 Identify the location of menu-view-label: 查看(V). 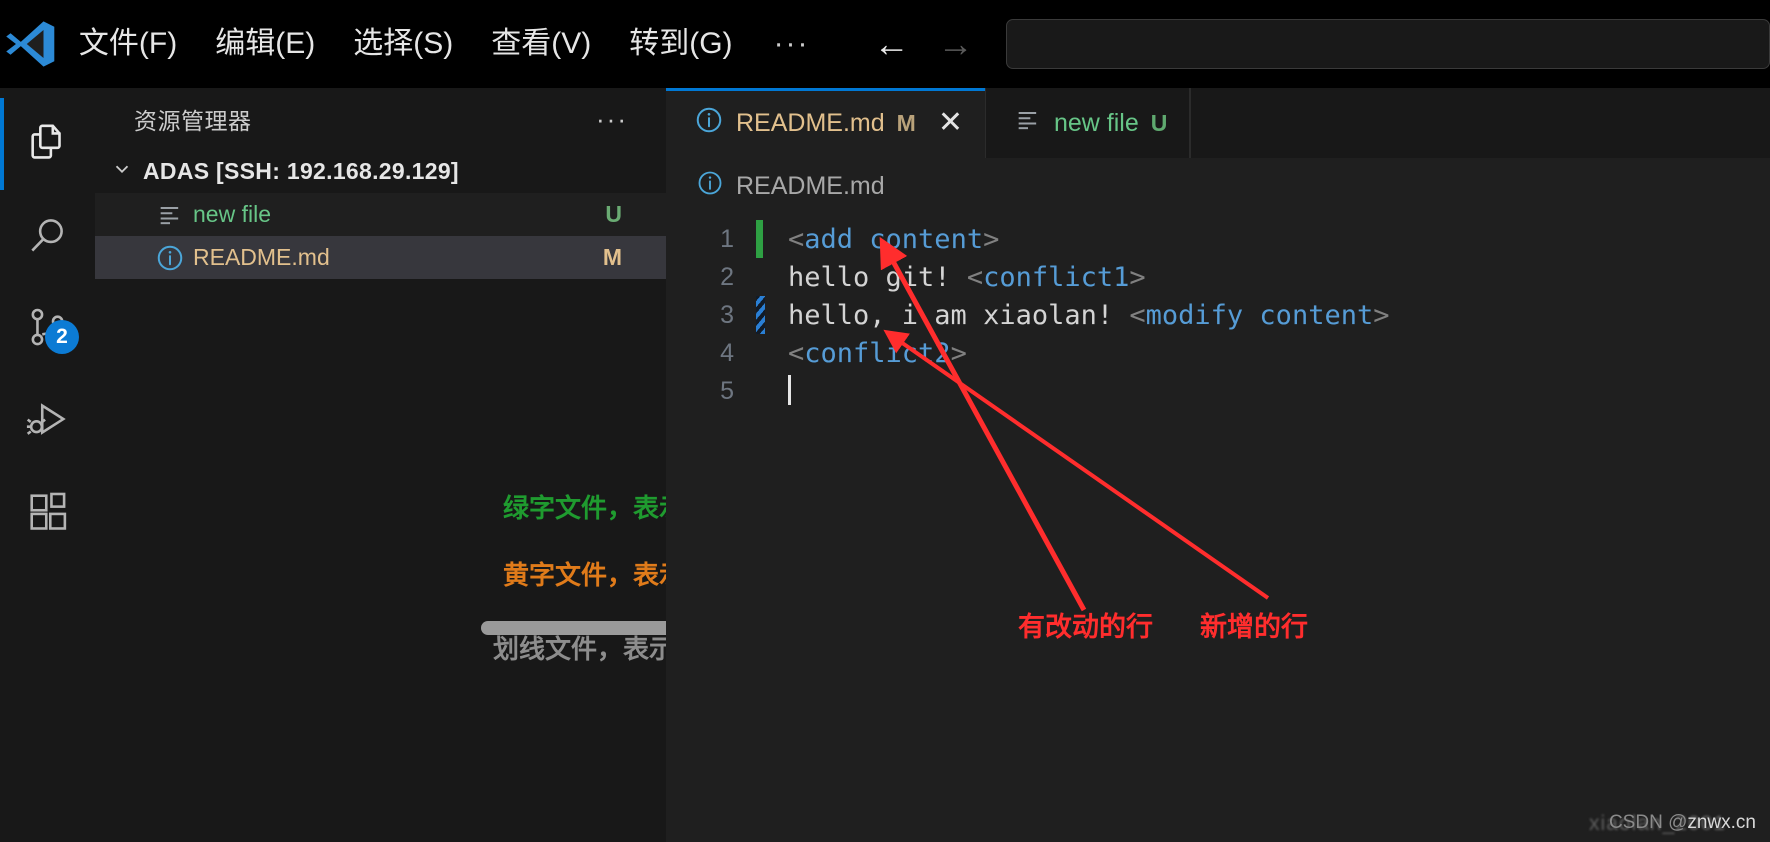
(541, 43).